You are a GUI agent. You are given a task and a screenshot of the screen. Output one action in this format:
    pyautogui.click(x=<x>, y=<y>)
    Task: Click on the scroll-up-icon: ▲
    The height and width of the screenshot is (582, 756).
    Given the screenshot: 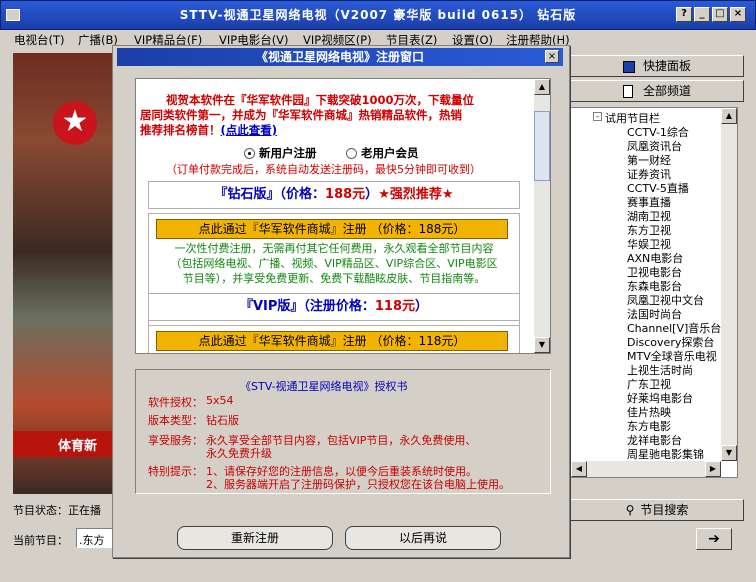 What is the action you would take?
    pyautogui.click(x=729, y=116)
    